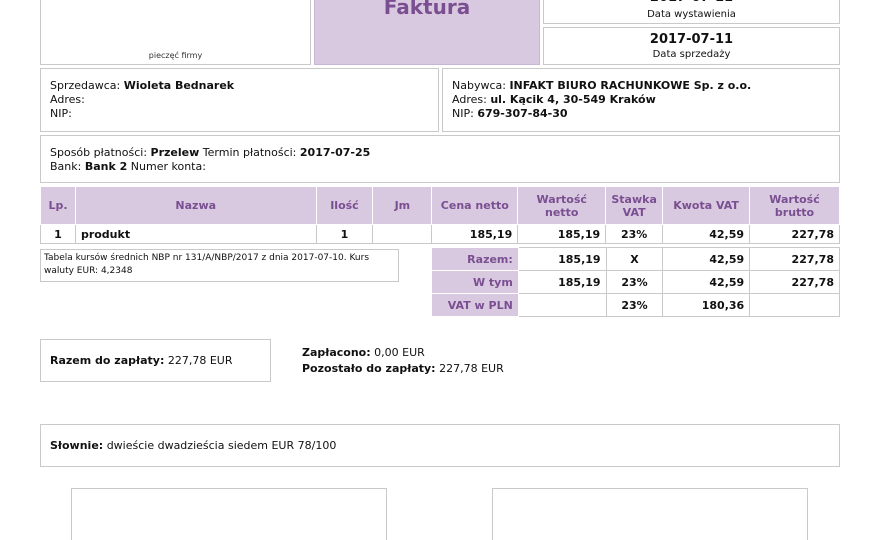 The image size is (880, 540). I want to click on summary-incl-gross: 227,78, so click(794, 282).